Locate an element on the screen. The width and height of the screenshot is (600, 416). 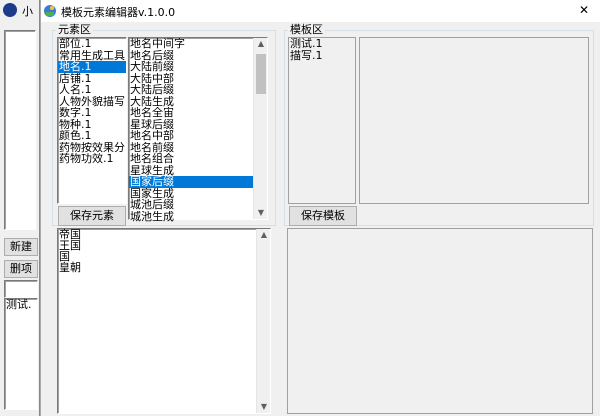
element-area-label: 元素区 is located at coordinates (74, 29).